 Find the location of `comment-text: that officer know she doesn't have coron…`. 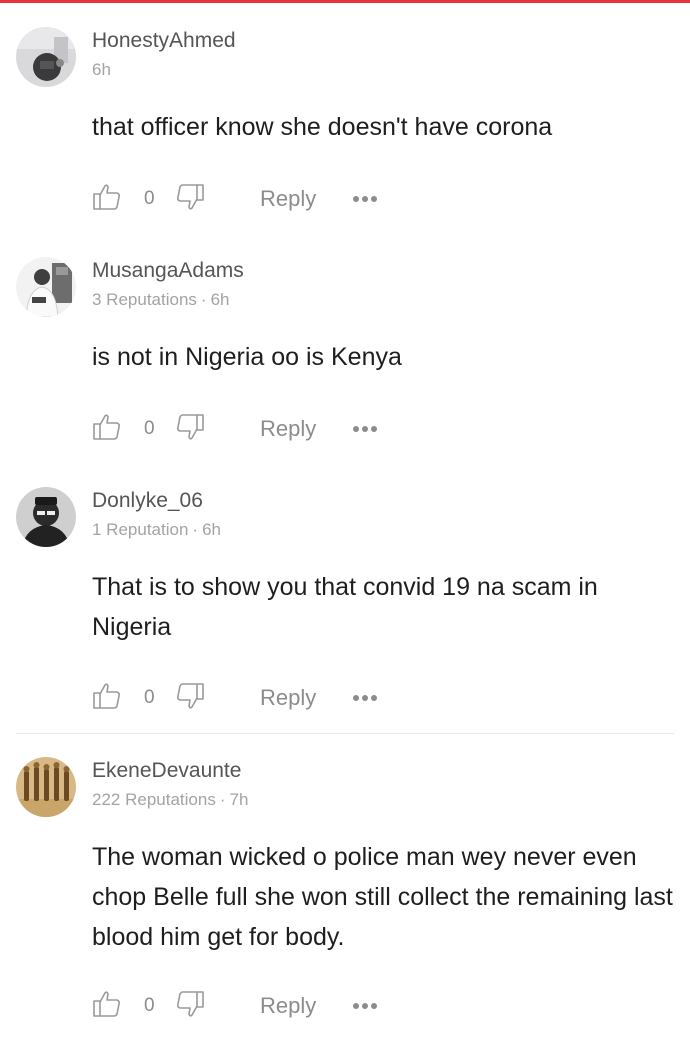

comment-text: that officer know she doesn't have coron… is located at coordinates (322, 127).